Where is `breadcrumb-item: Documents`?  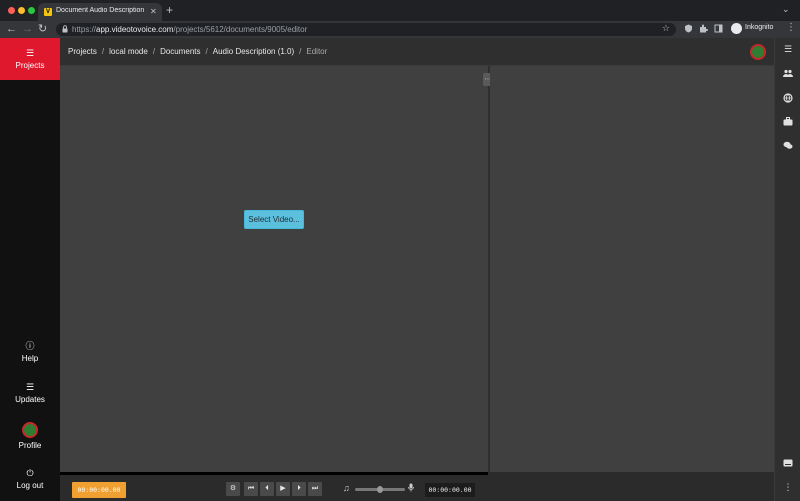 breadcrumb-item: Documents is located at coordinates (180, 51).